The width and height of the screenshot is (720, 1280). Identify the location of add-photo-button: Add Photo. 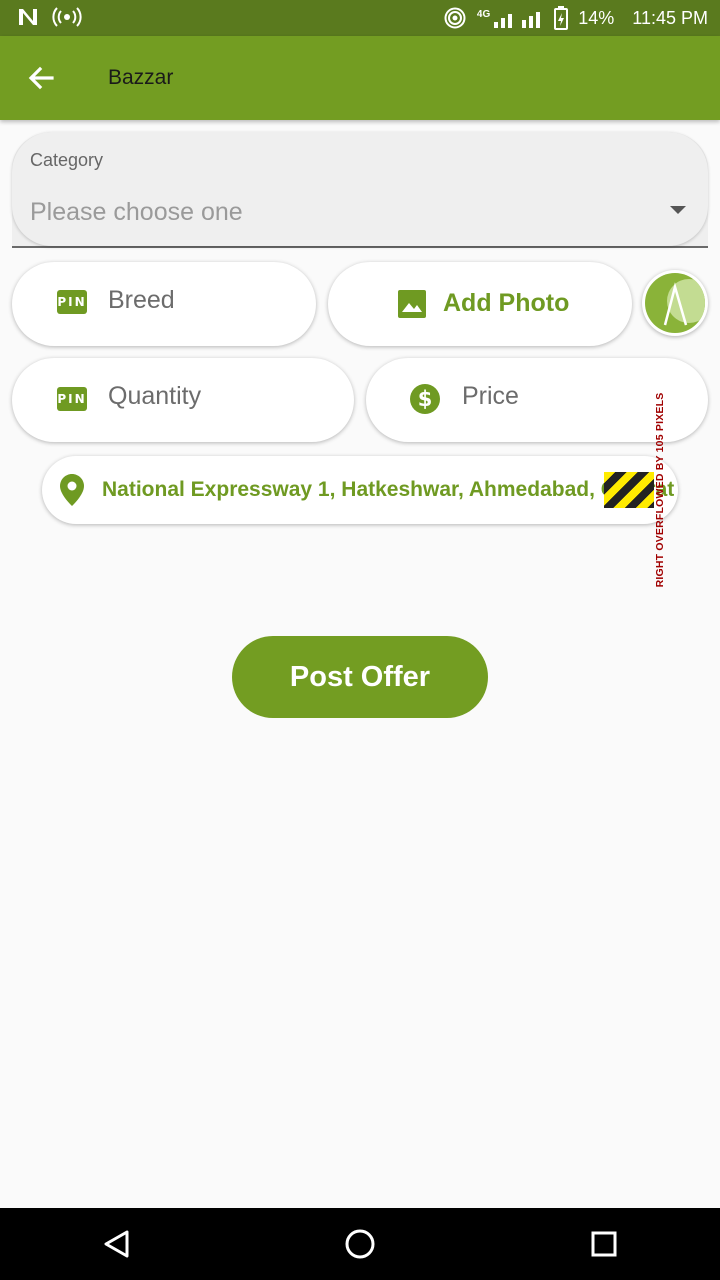
(480, 304).